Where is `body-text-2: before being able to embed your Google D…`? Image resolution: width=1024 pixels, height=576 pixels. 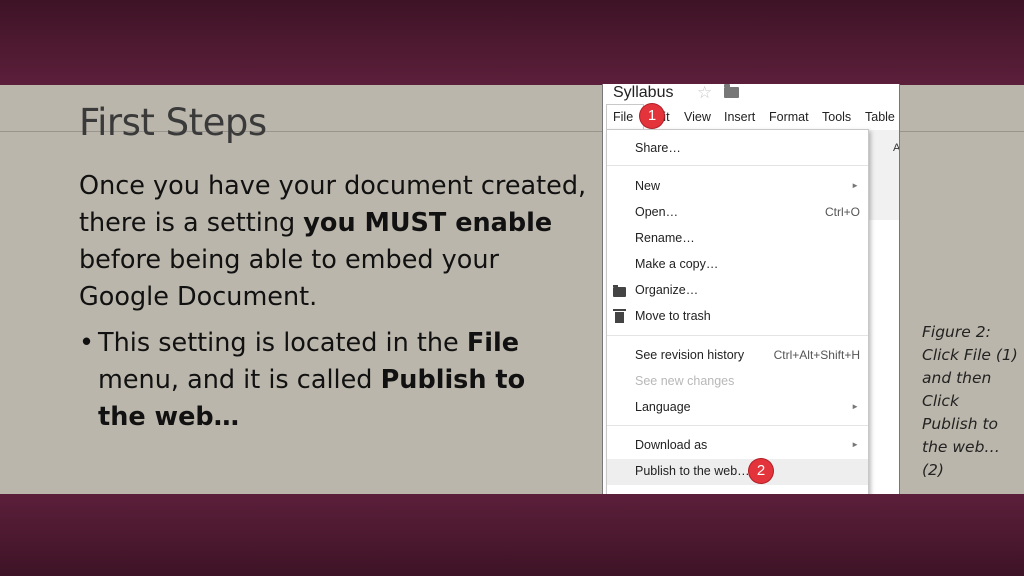 body-text-2: before being able to embed your Google D… is located at coordinates (289, 278).